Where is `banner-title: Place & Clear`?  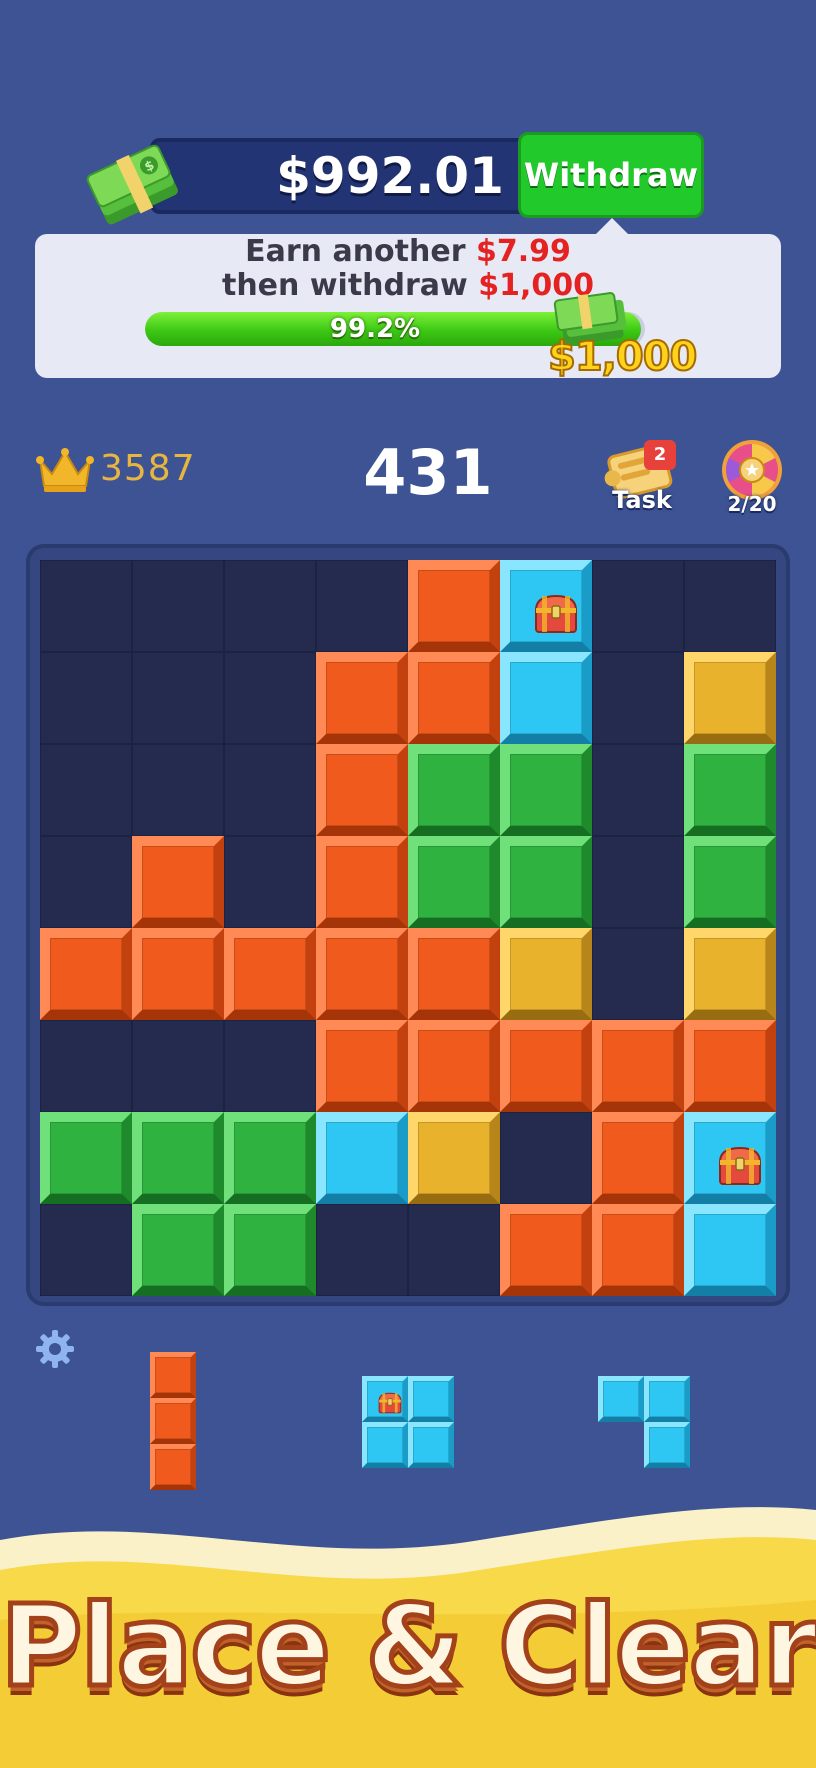 banner-title: Place & Clear is located at coordinates (408, 1647).